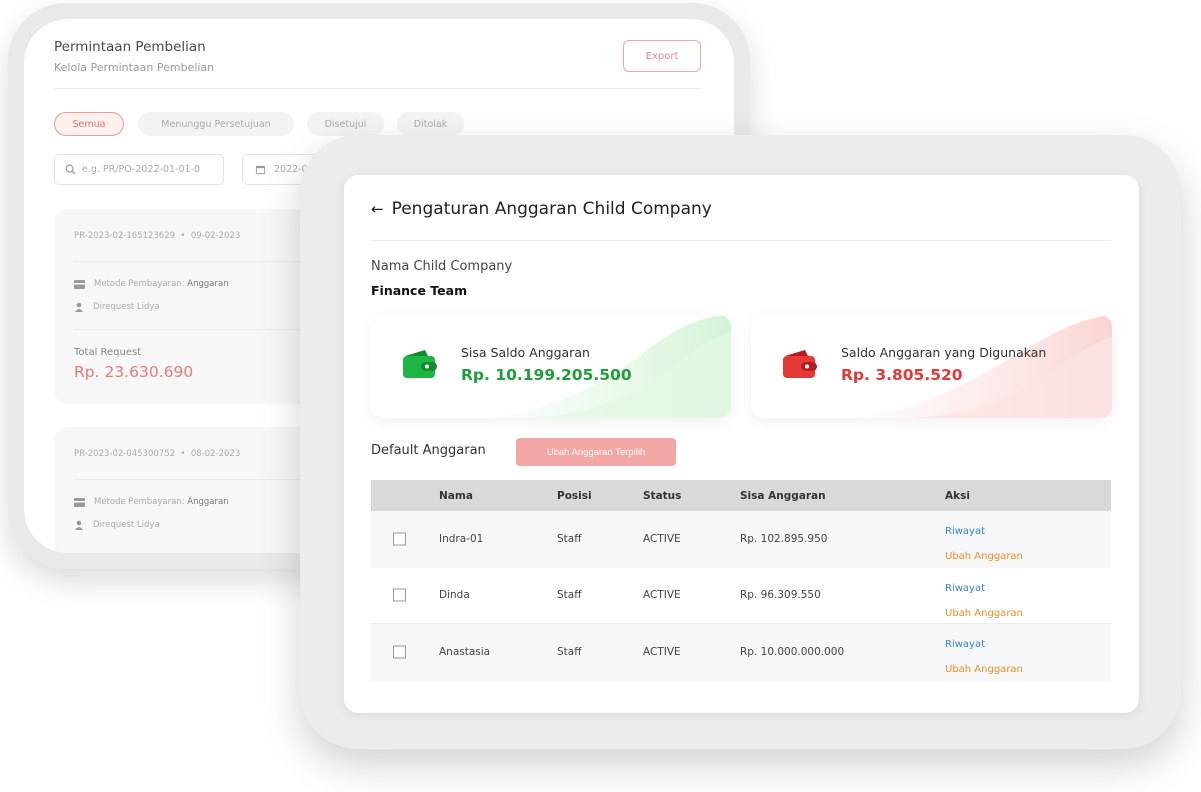 The width and height of the screenshot is (1201, 792). I want to click on default-budget-label: Default Anggaran, so click(428, 450).